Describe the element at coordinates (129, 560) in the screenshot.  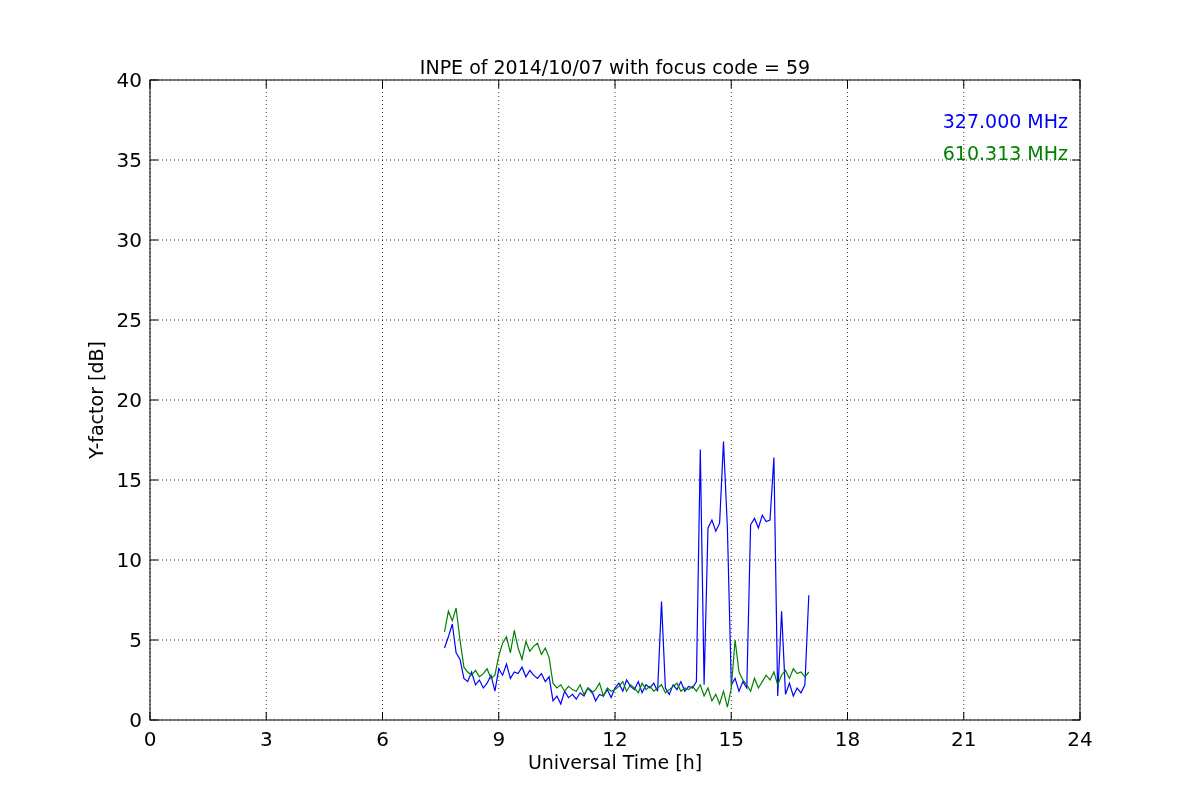
I see `y-tick-label: 10` at that location.